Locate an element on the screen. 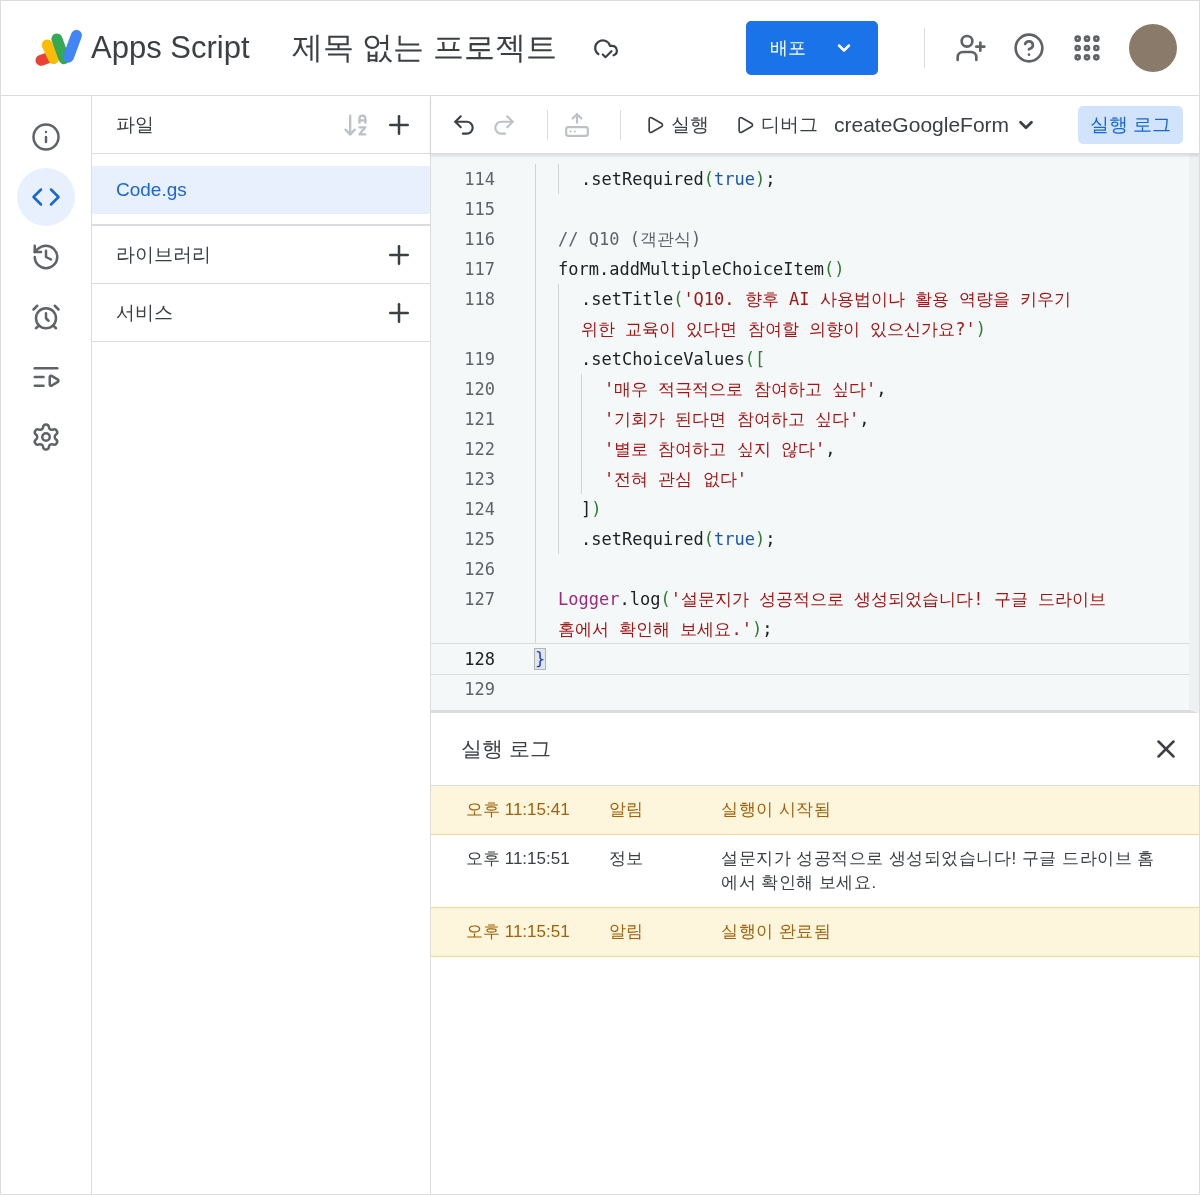  line-number: 119 is located at coordinates (479, 359).